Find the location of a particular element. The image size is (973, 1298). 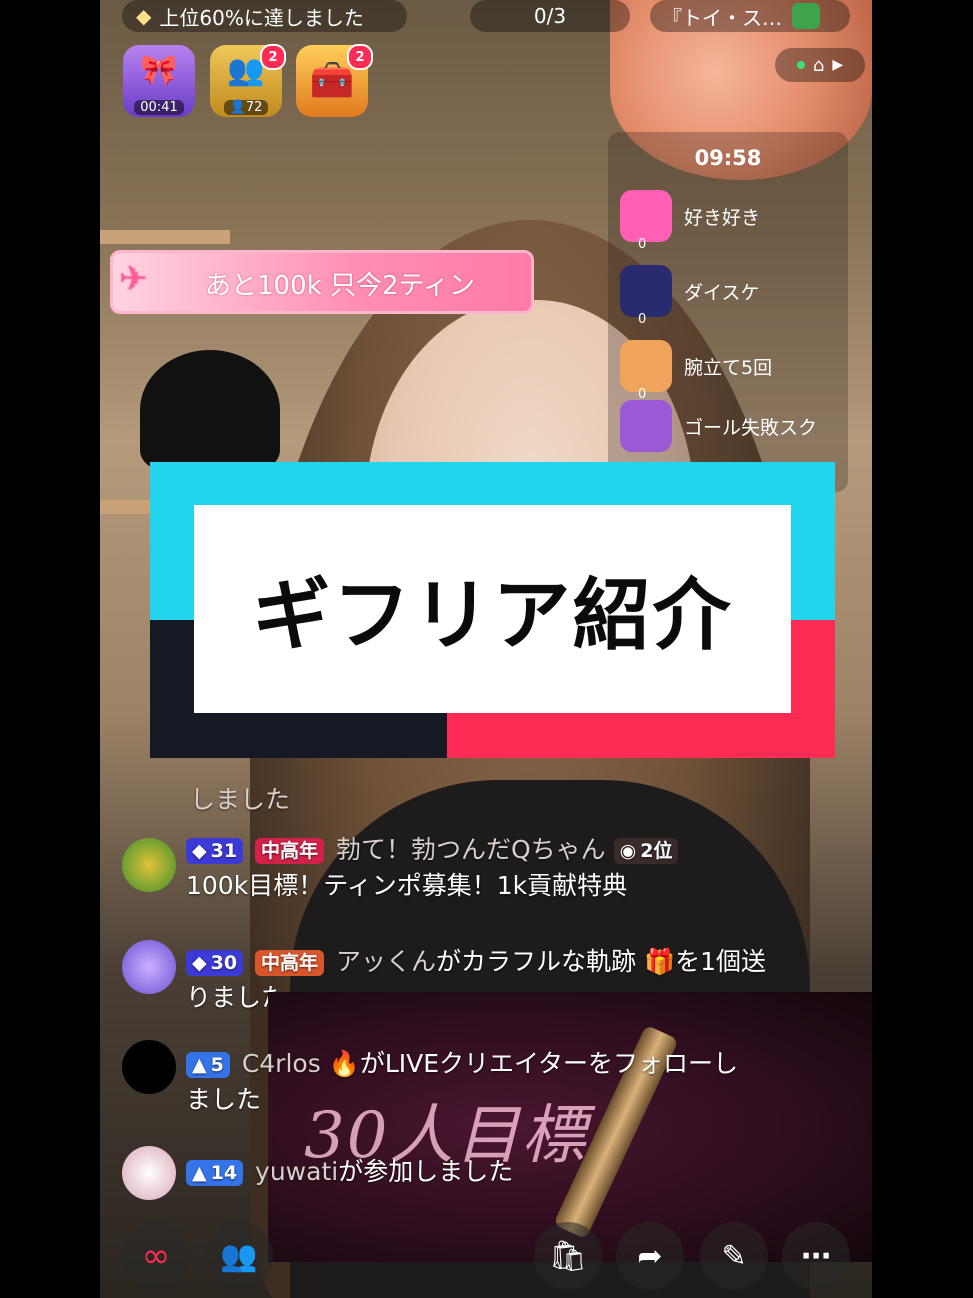

goal-text: あと100k 只今2ティン is located at coordinates (340, 286).